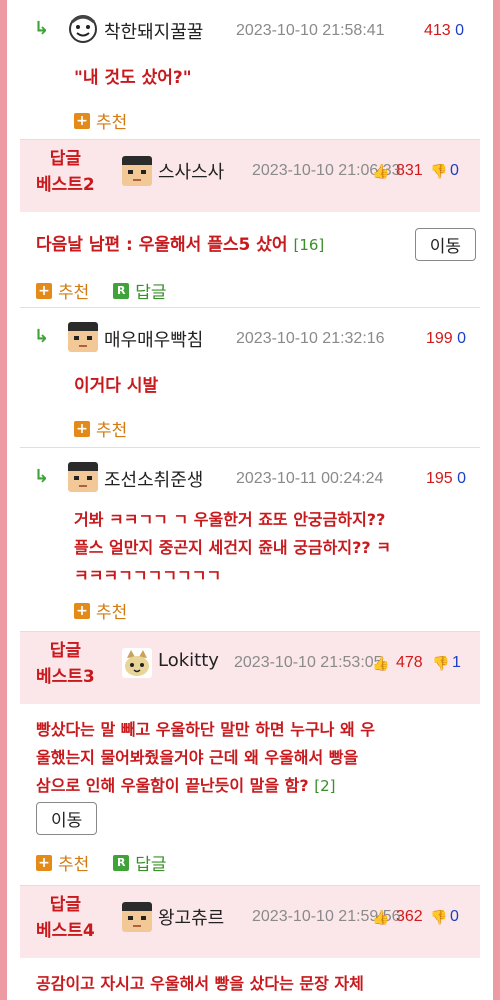  Describe the element at coordinates (83, 29) in the screenshot. I see `smiling-face-avatar-icon` at that location.